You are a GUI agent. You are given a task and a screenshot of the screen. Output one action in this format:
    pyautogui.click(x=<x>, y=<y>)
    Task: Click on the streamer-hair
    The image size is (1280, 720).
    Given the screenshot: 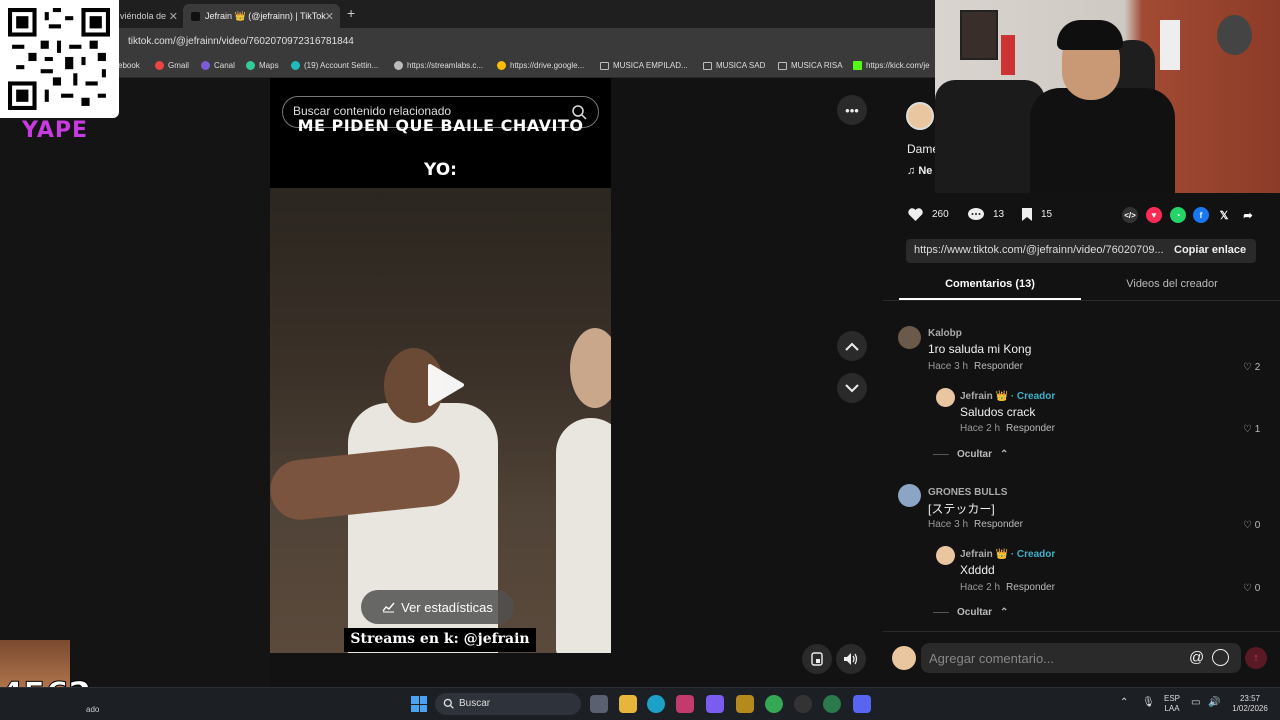 What is the action you would take?
    pyautogui.click(x=1090, y=35)
    